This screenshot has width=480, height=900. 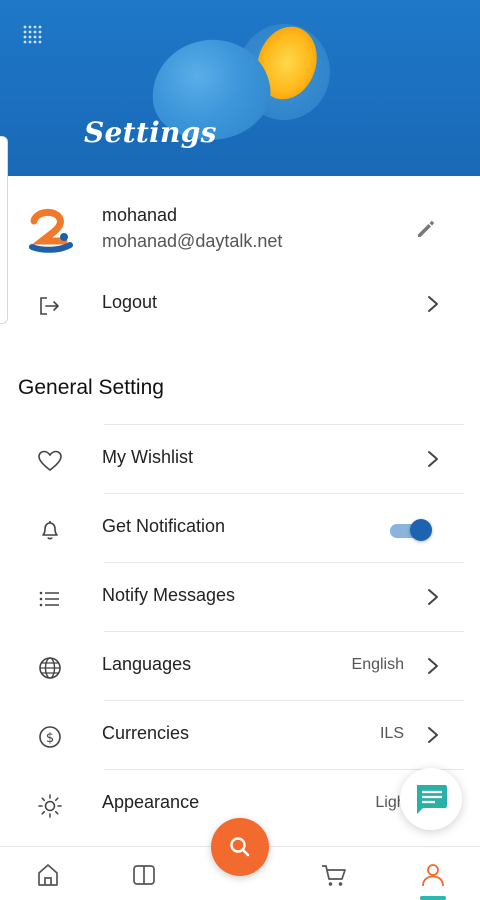 I want to click on currency-value: ILS, so click(x=391, y=733).